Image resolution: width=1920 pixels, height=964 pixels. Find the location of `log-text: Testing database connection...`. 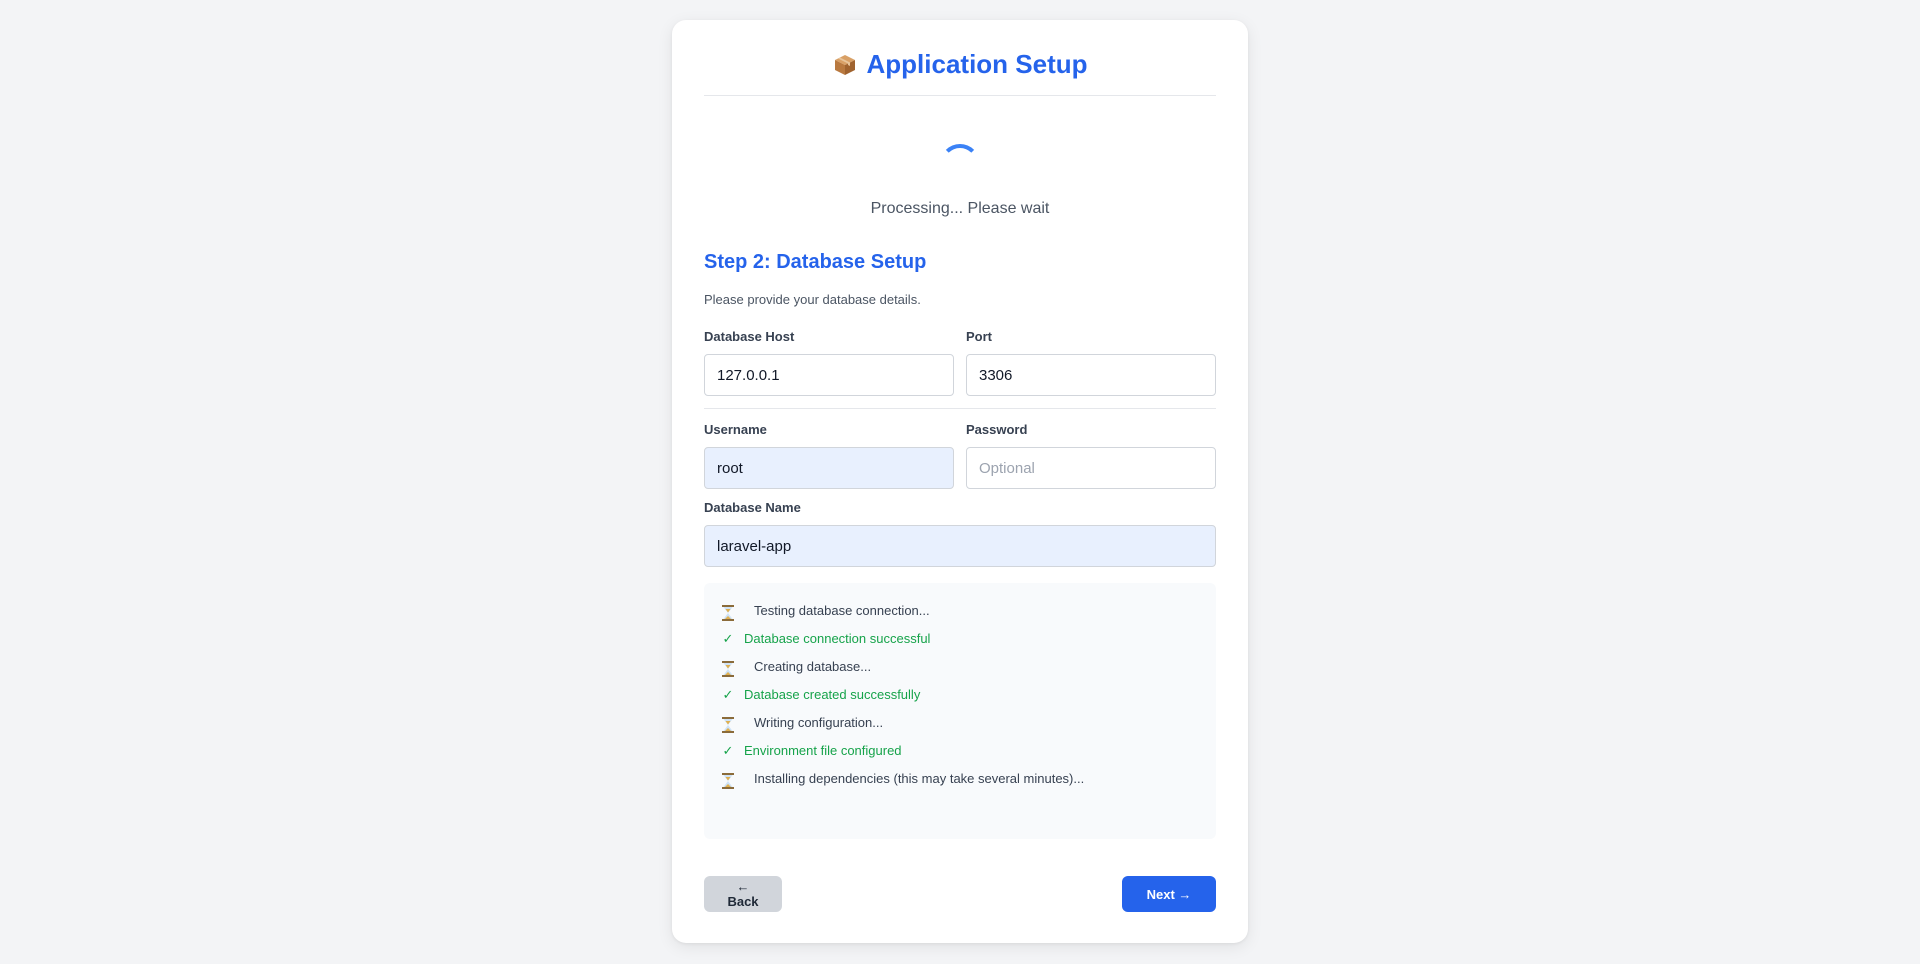

log-text: Testing database connection... is located at coordinates (842, 610).